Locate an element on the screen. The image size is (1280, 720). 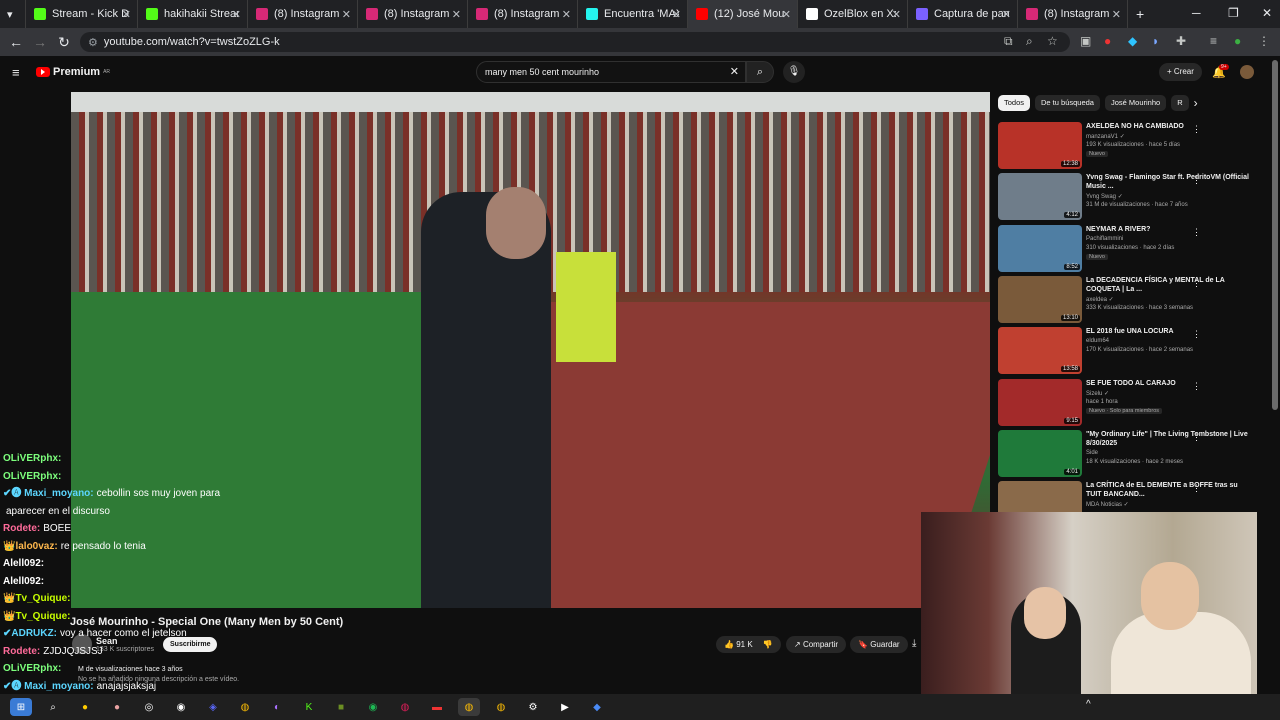
page-scrollbar is located at coordinates (1275, 235).